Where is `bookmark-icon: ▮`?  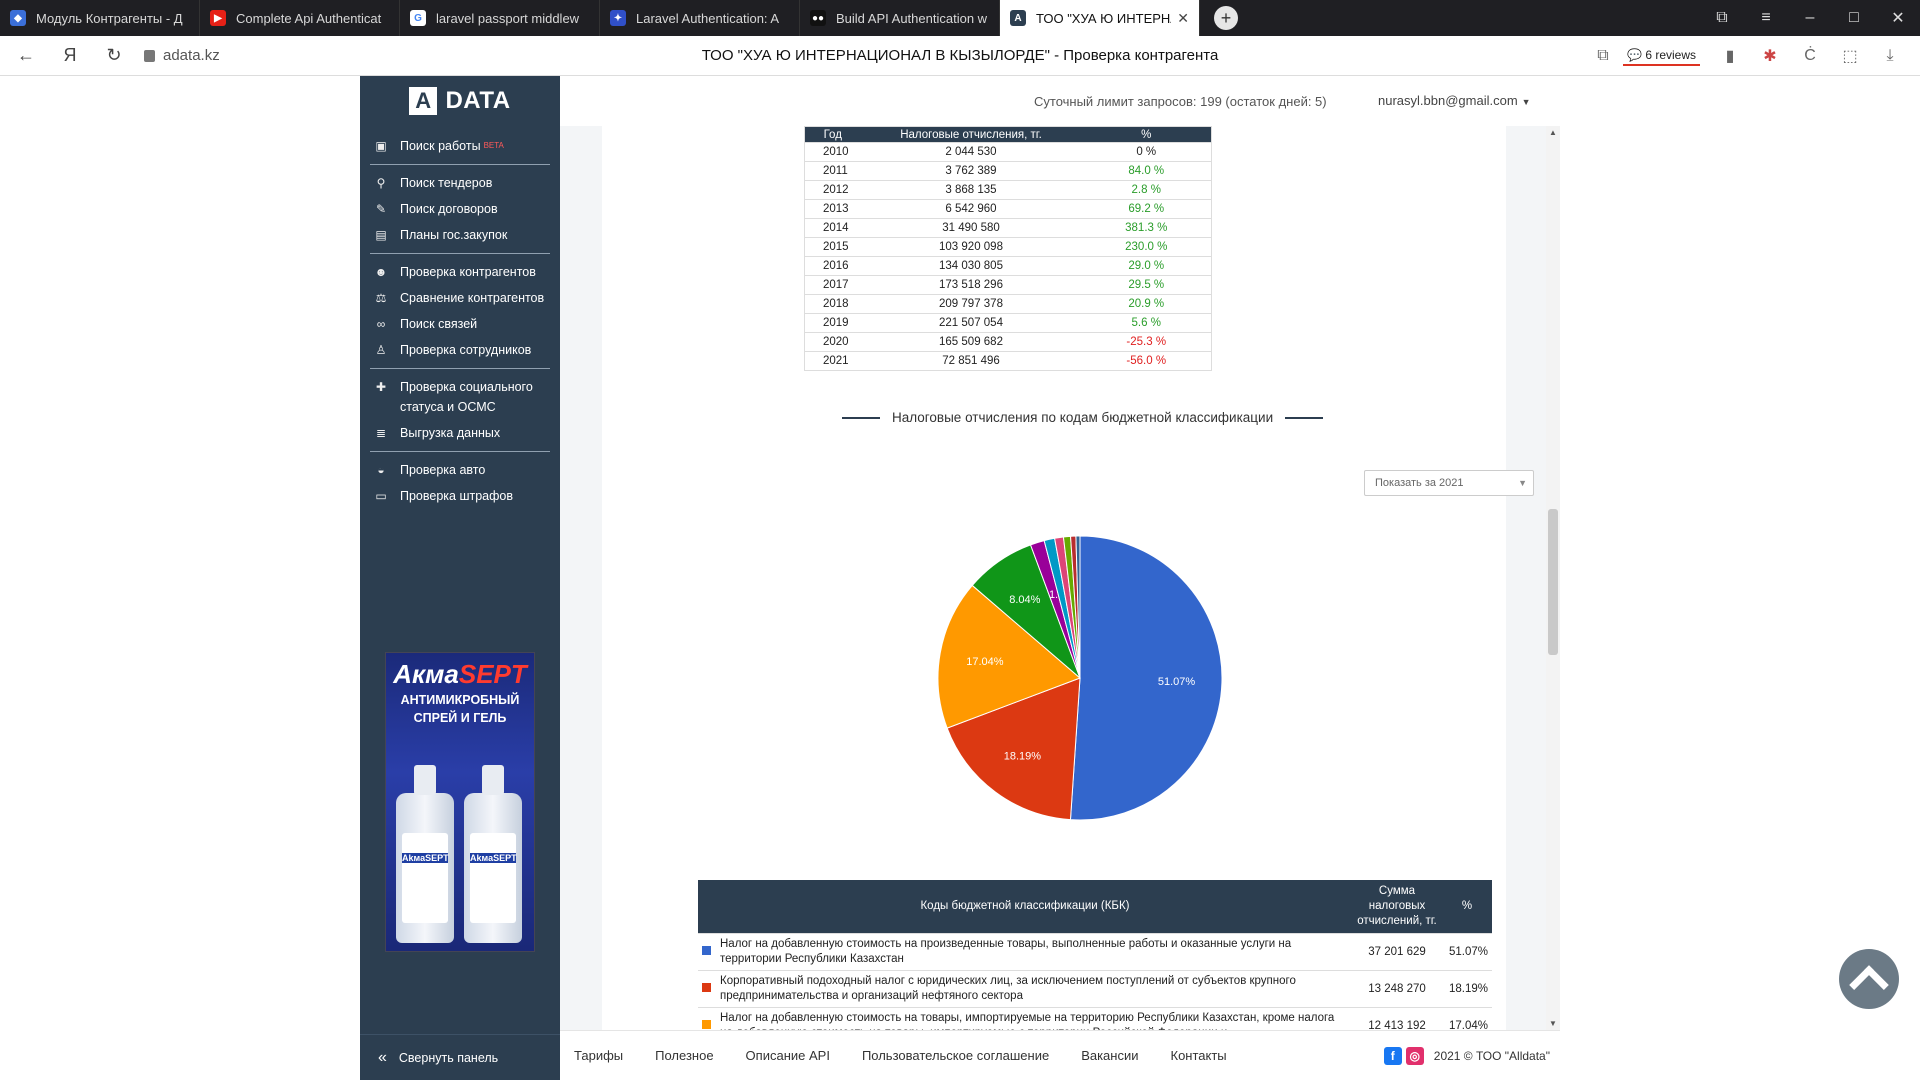
bookmark-icon: ▮ is located at coordinates (1730, 56).